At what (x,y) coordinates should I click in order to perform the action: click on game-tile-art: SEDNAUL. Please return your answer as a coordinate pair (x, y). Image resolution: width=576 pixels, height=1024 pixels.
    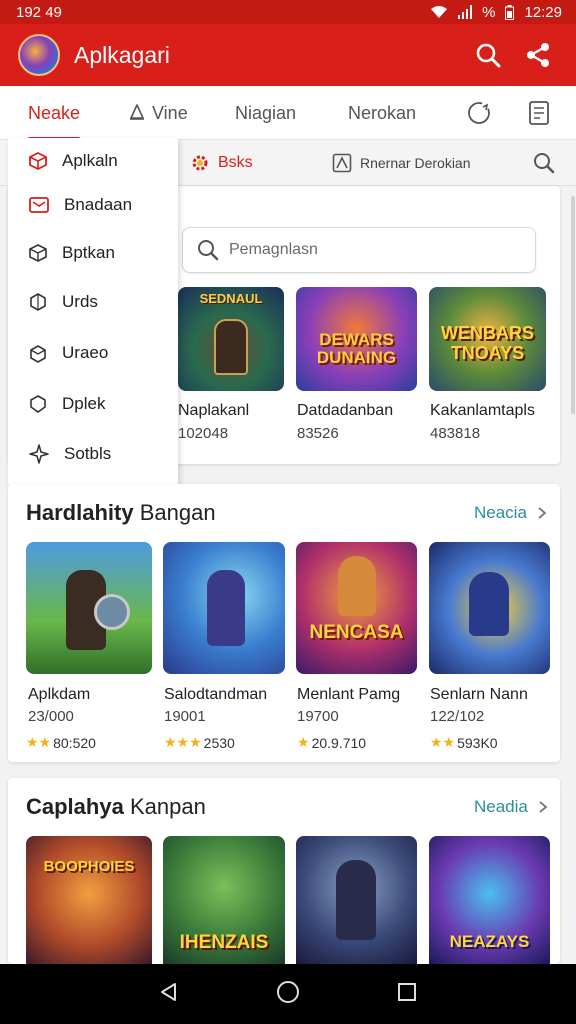
    Looking at the image, I should click on (231, 339).